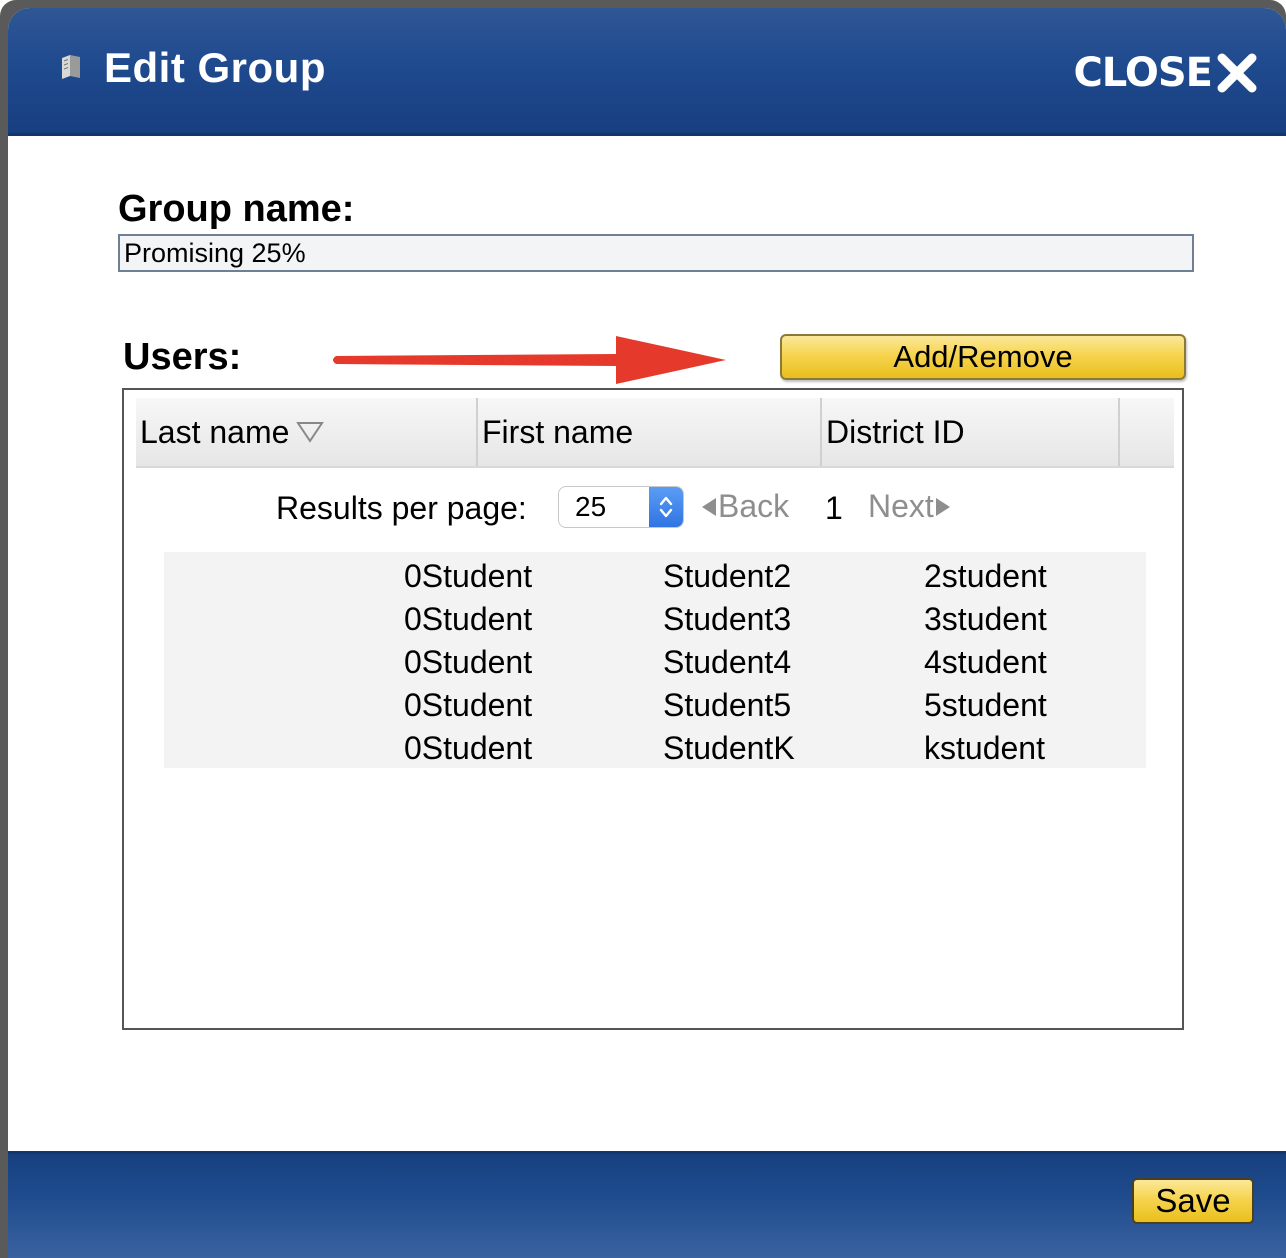 The image size is (1286, 1258). What do you see at coordinates (71, 67) in the screenshot?
I see `book-icon` at bounding box center [71, 67].